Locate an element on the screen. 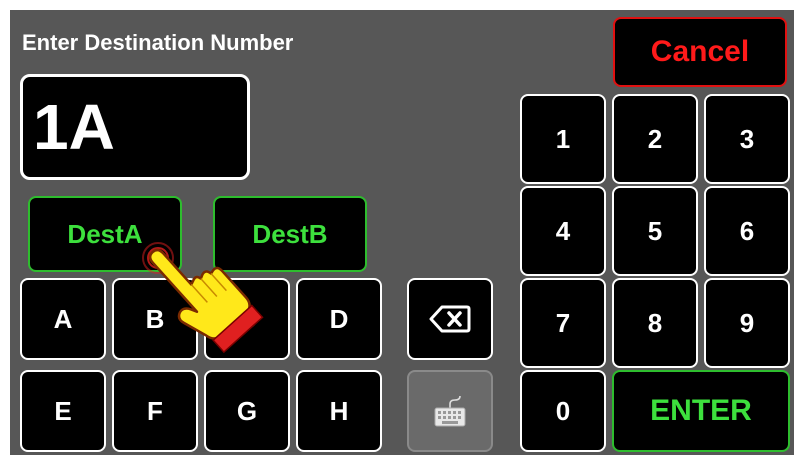 This screenshot has height=455, width=794. key-b: B is located at coordinates (155, 319).